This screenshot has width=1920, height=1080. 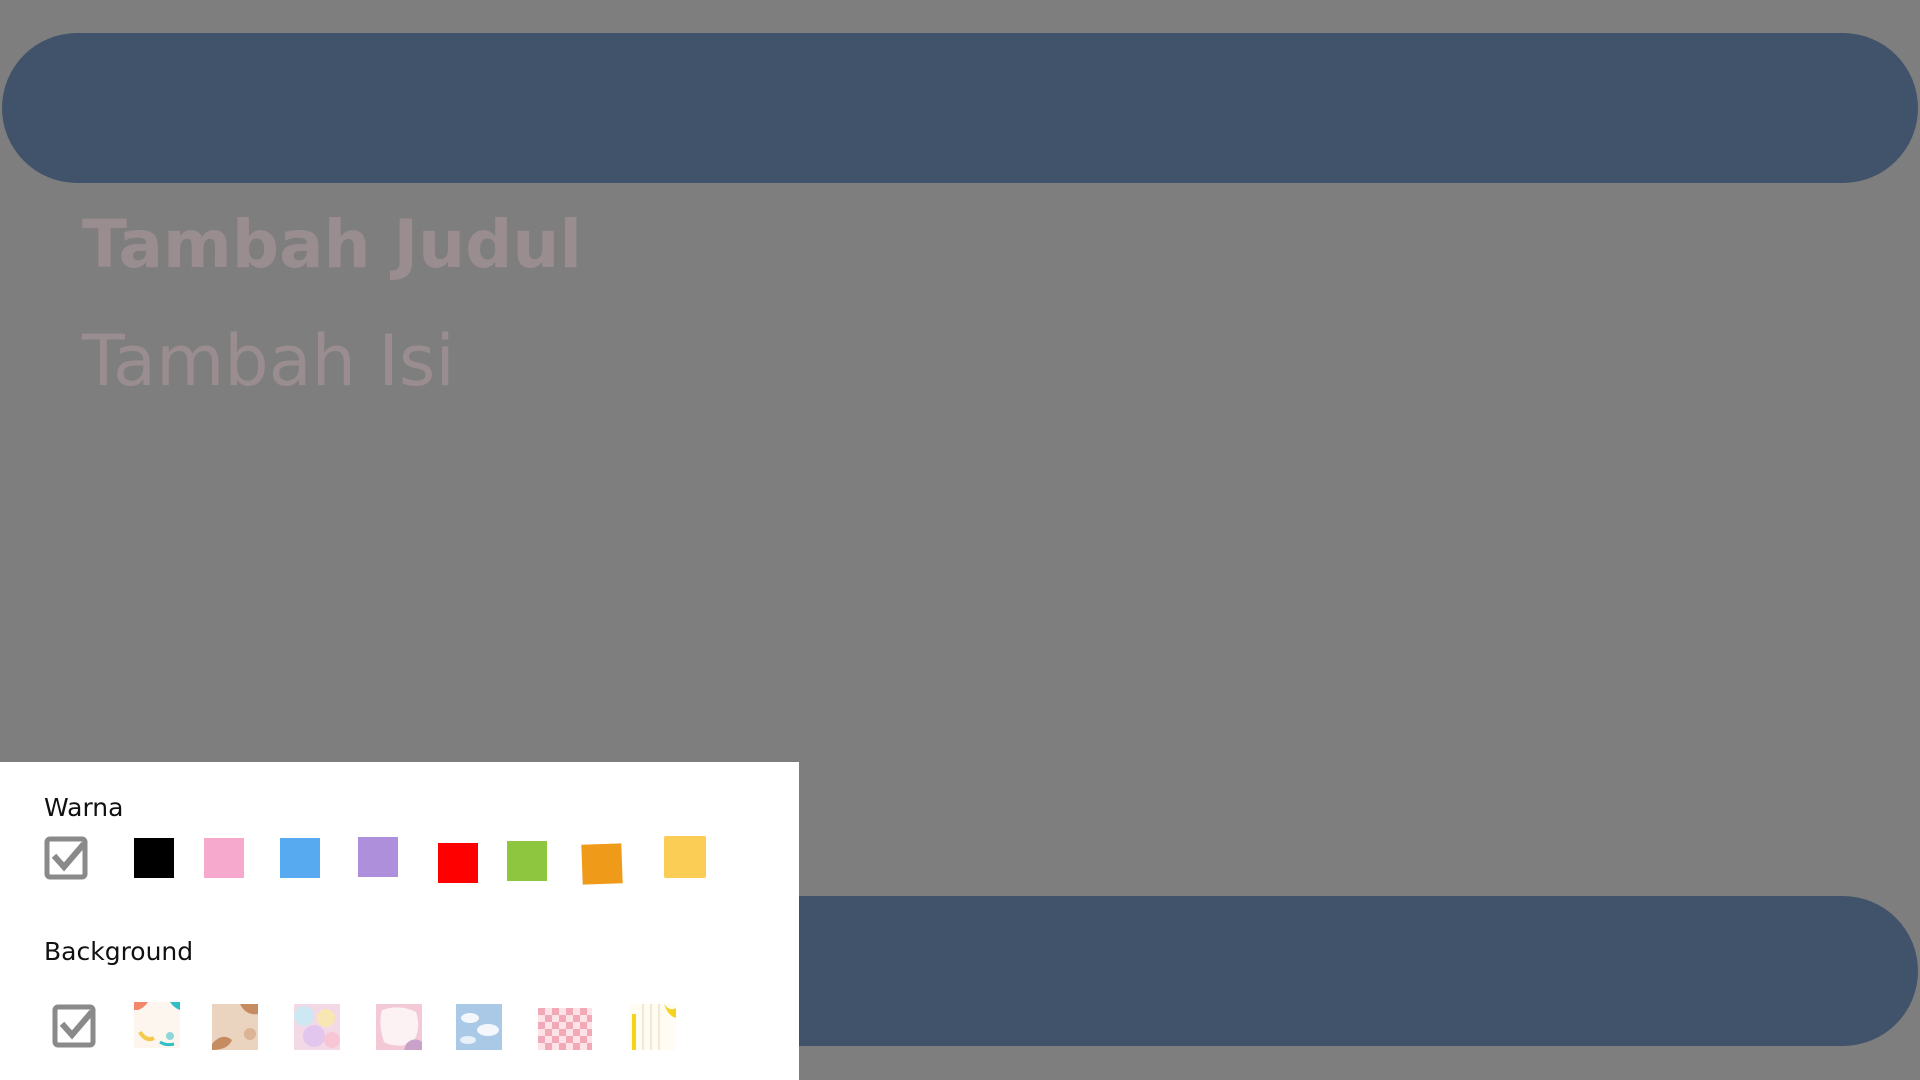 I want to click on color-swatch-blue, so click(x=300, y=858).